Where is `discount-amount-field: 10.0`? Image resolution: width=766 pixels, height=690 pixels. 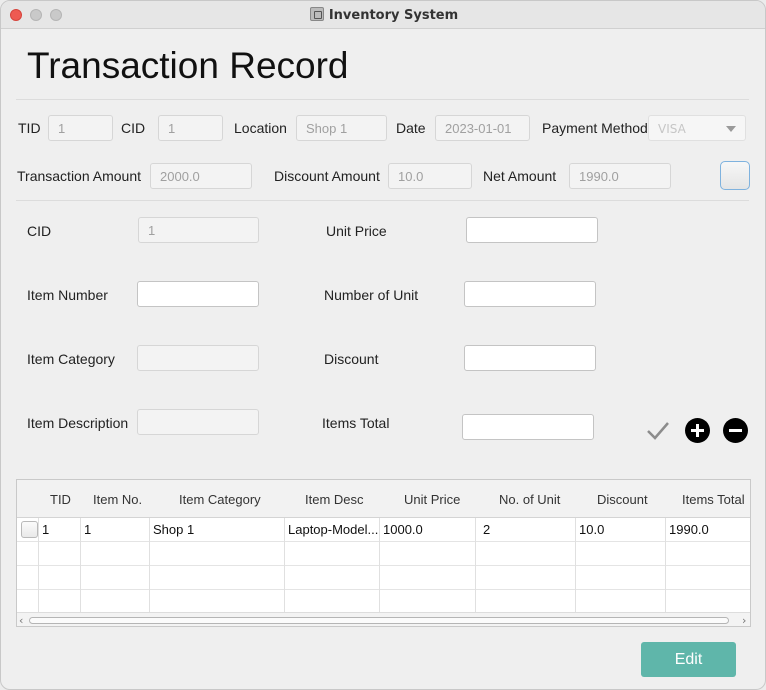 discount-amount-field: 10.0 is located at coordinates (430, 176).